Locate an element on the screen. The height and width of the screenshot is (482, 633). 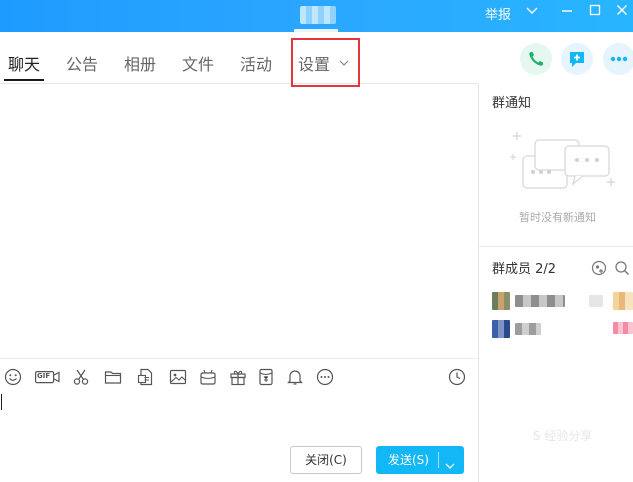
add-message-icon is located at coordinates (577, 59).